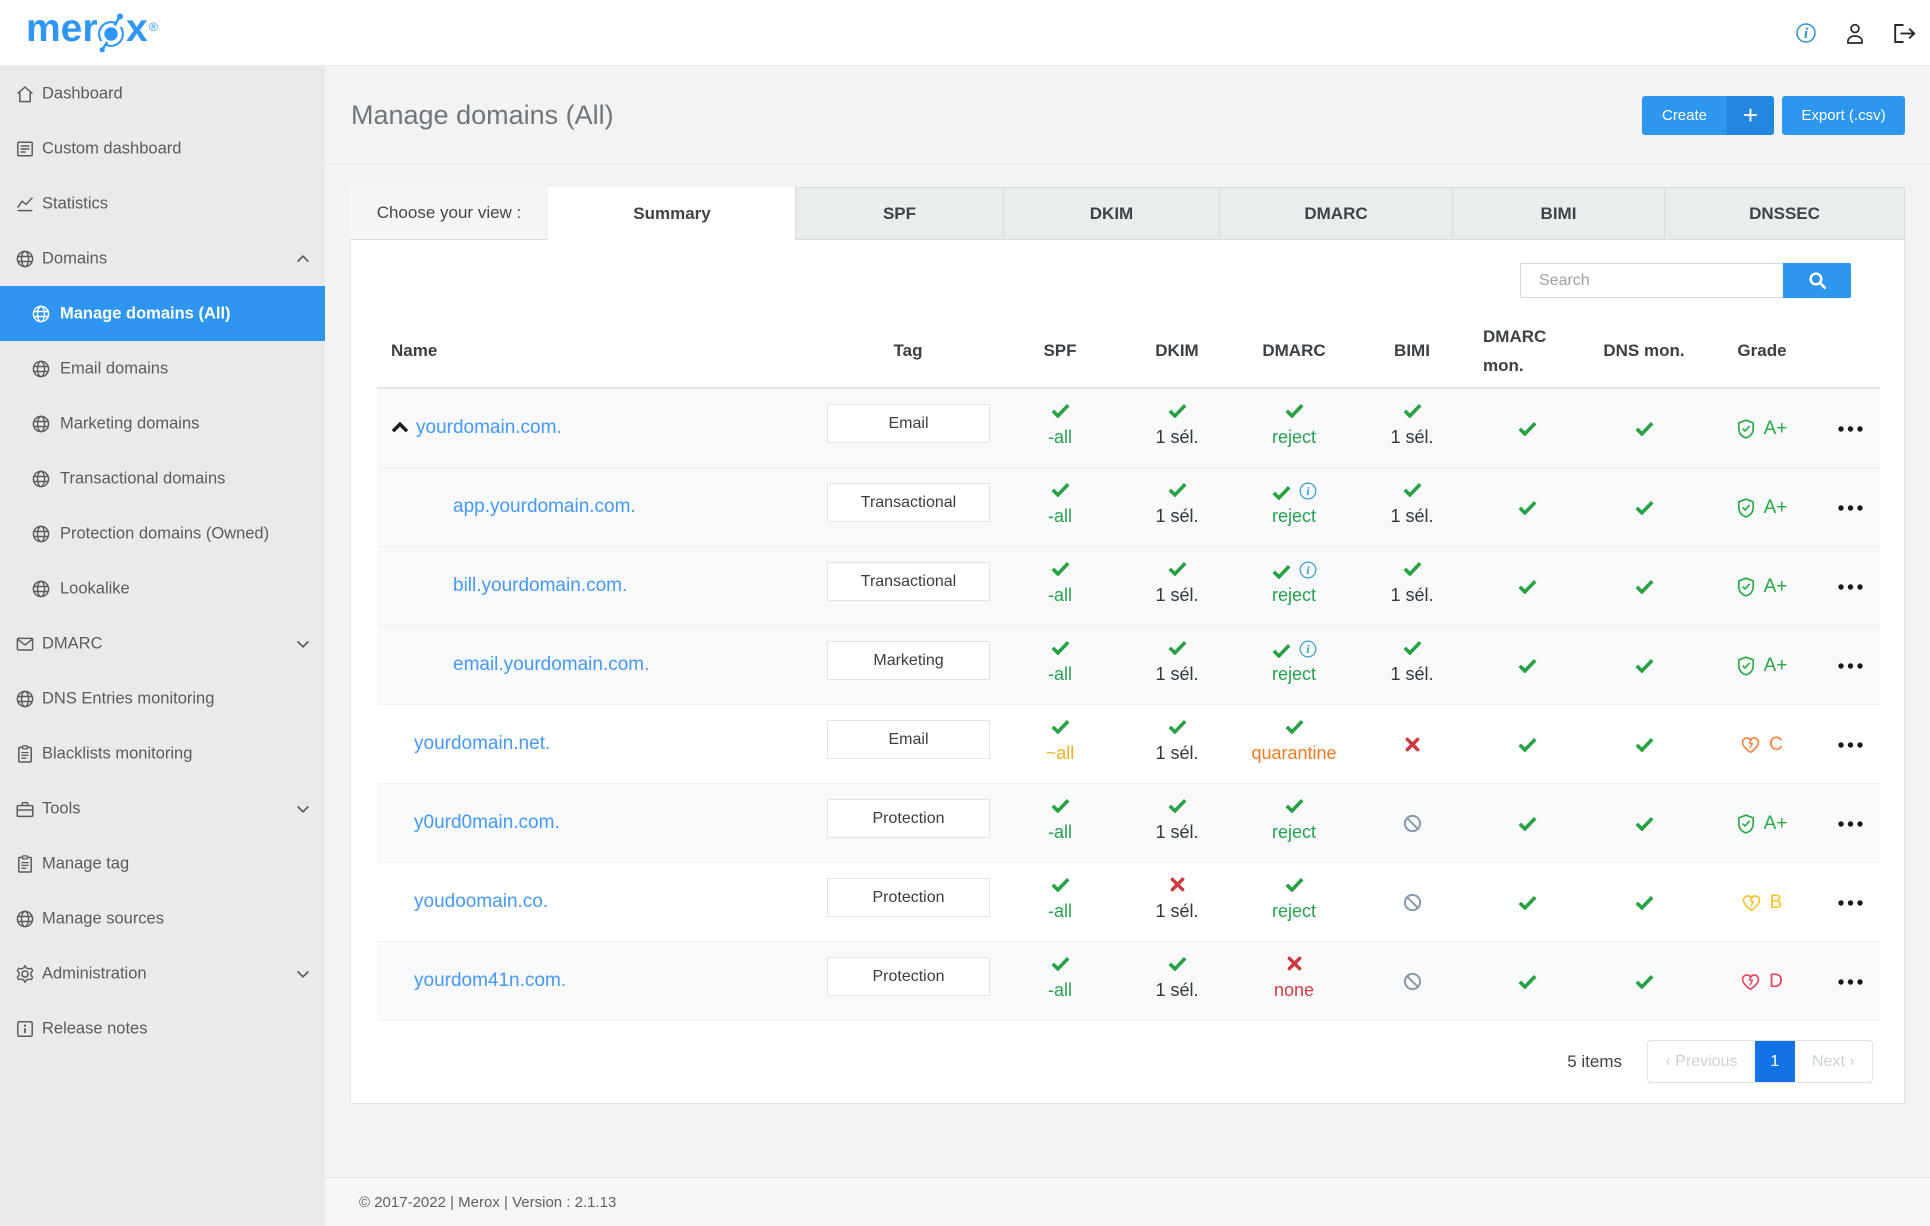 Image resolution: width=1930 pixels, height=1226 pixels. Describe the element at coordinates (1806, 34) in the screenshot. I see `svg-text: i` at that location.